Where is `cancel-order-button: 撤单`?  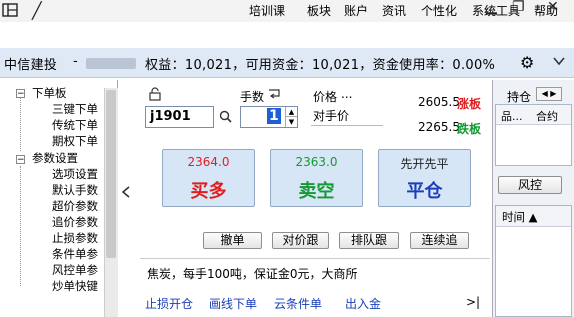
cancel-order-button: 撤单 is located at coordinates (232, 240).